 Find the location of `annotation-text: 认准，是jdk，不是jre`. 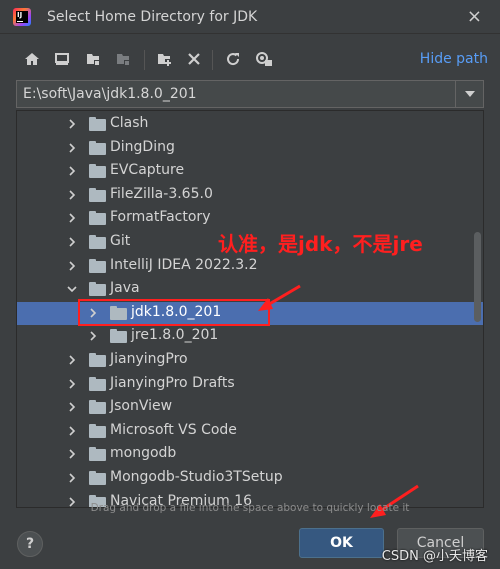

annotation-text: 认准，是jdk，不是jre is located at coordinates (320, 244).